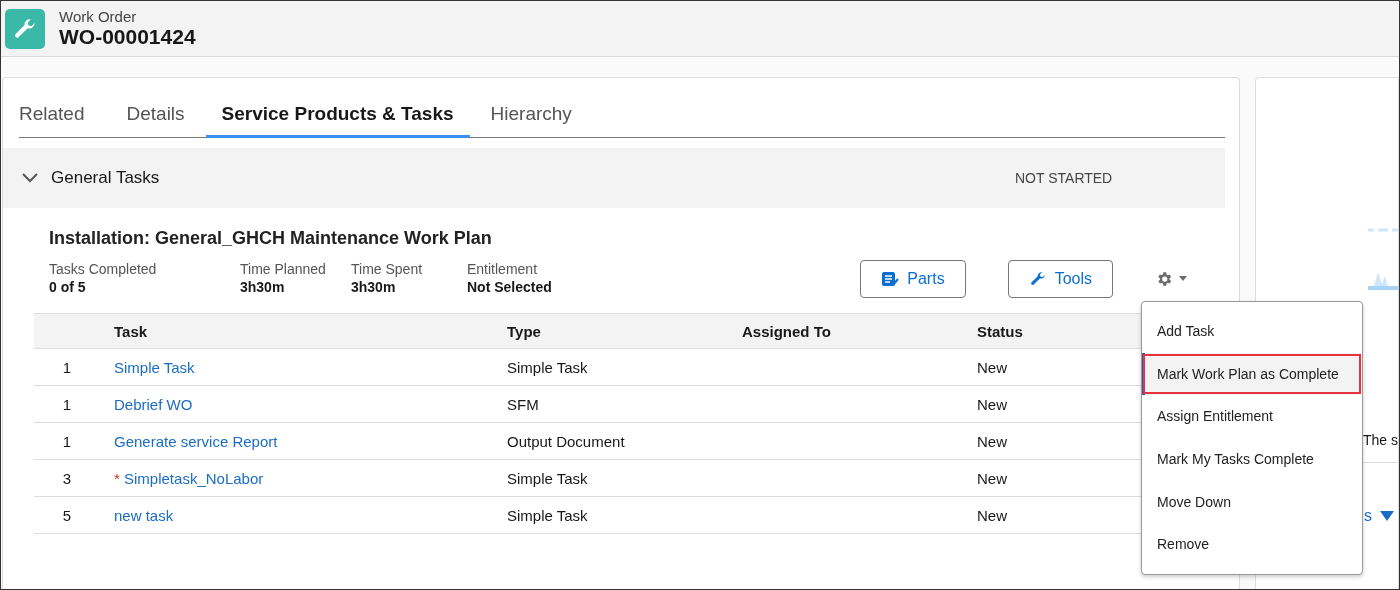 Image resolution: width=1400 pixels, height=590 pixels. I want to click on wrench-icon, so click(1037, 279).